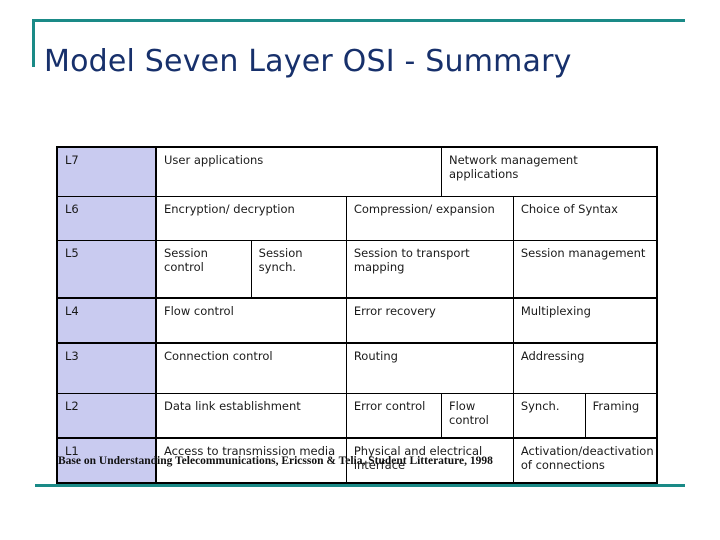 This screenshot has width=720, height=540. Describe the element at coordinates (585, 269) in the screenshot. I see `cell-l5-3: Session management` at that location.